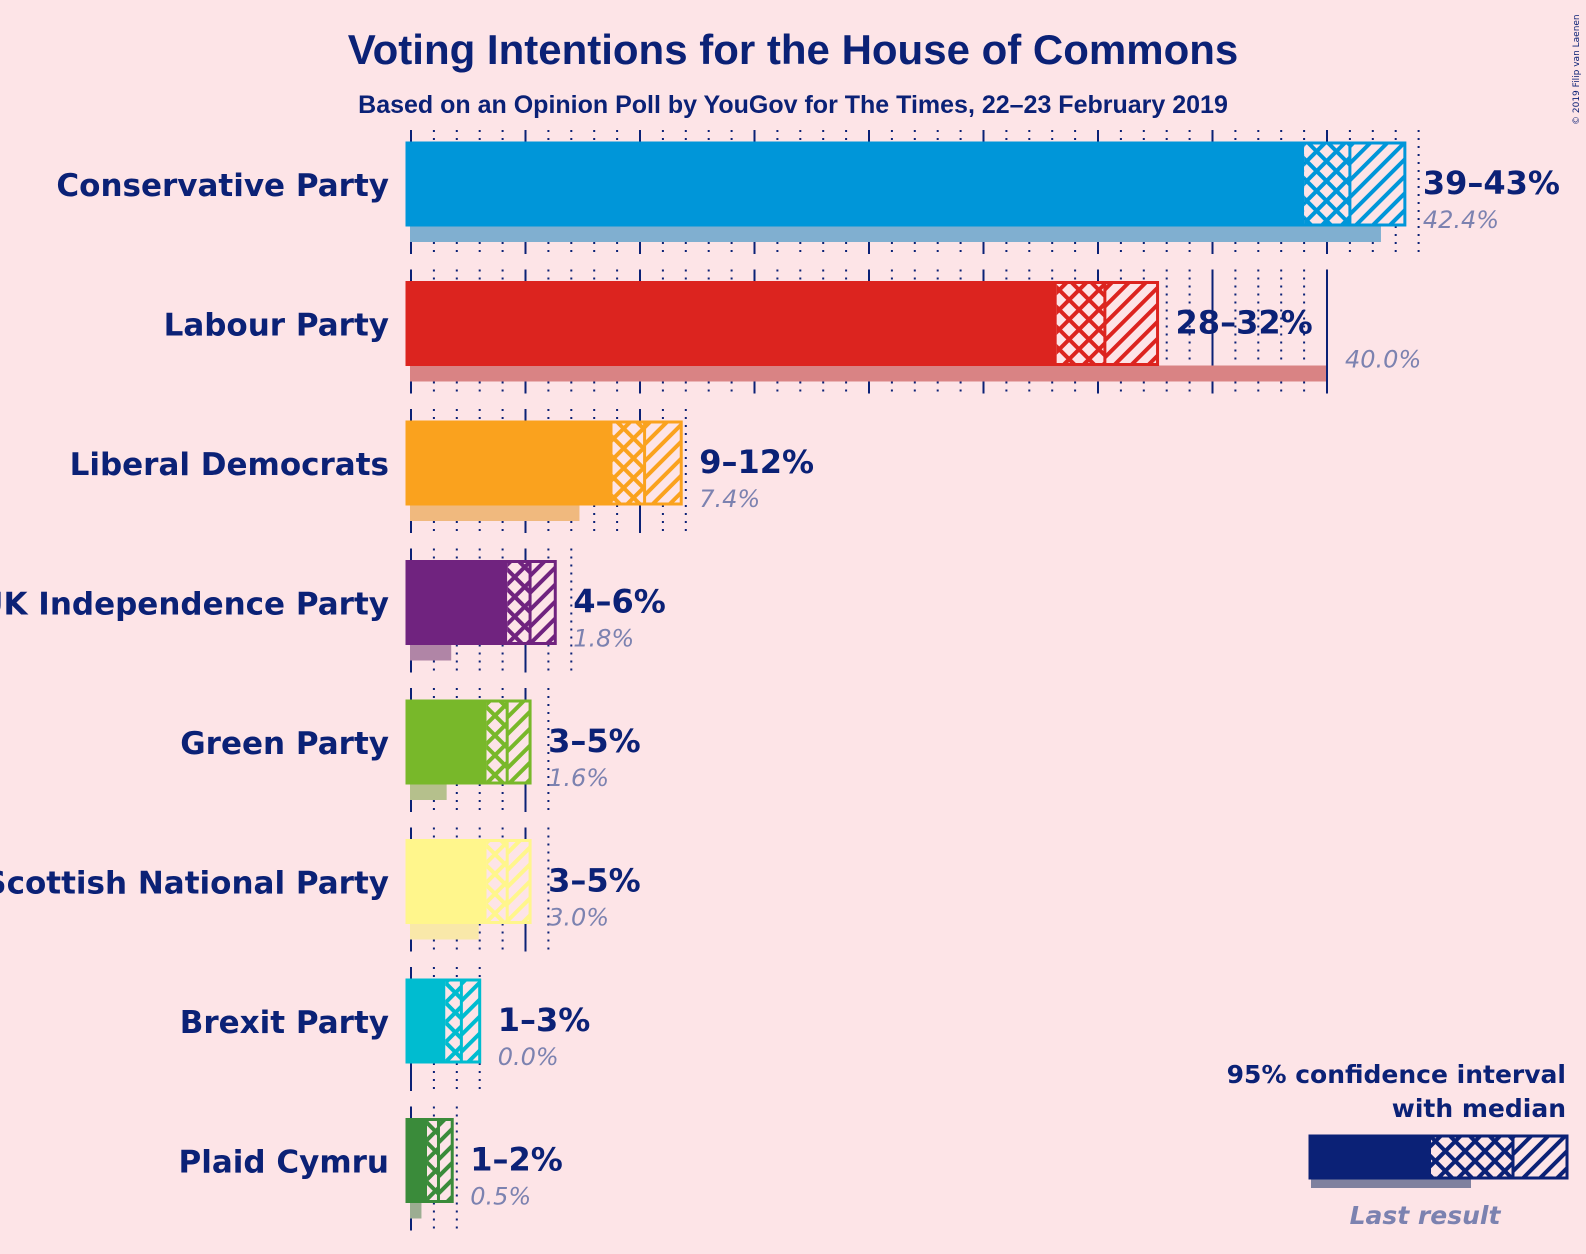  I want to click on category-label: Labour Party, so click(276, 326).